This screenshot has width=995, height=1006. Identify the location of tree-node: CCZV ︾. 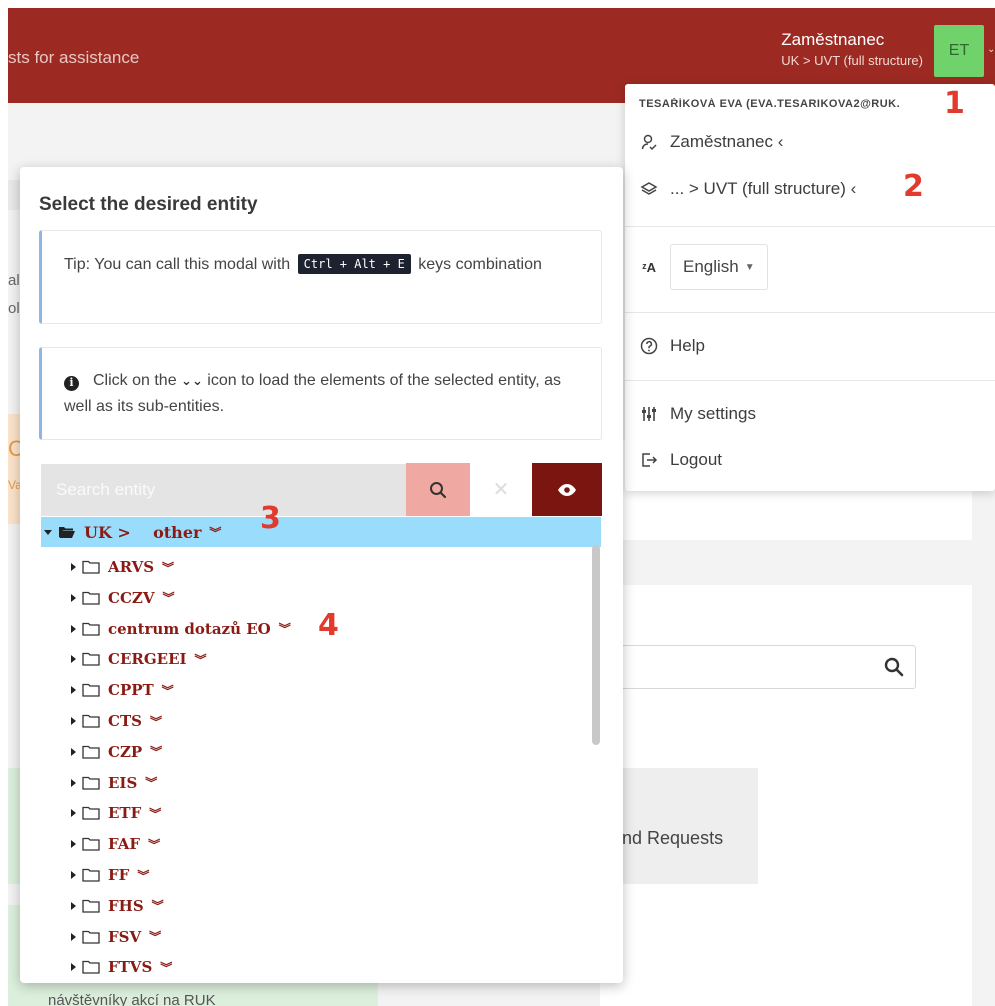
(122, 598).